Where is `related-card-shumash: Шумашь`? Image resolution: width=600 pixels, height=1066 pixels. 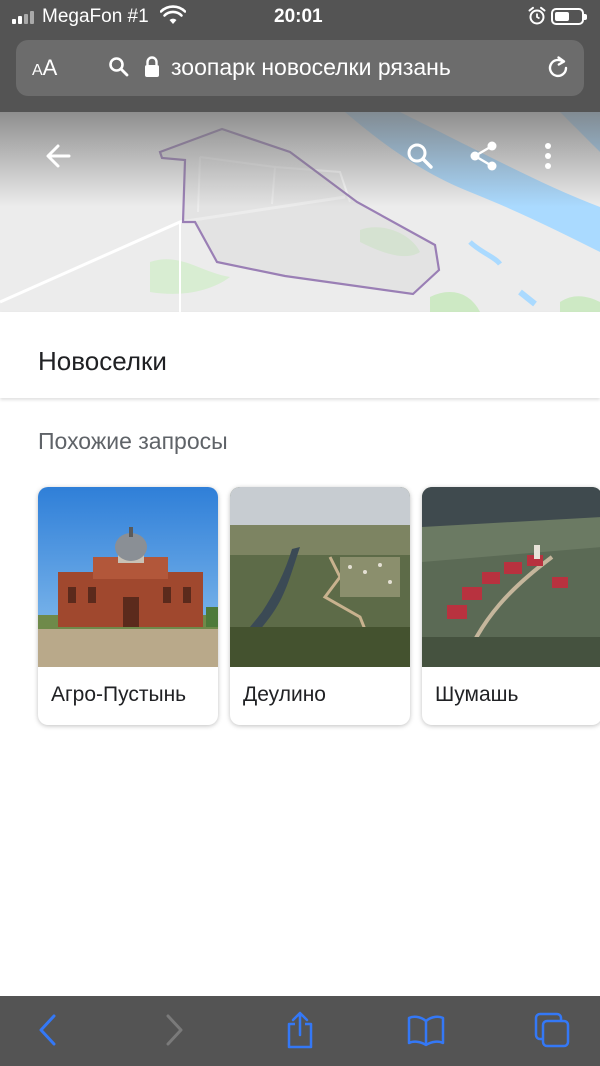 related-card-shumash: Шумашь is located at coordinates (511, 606).